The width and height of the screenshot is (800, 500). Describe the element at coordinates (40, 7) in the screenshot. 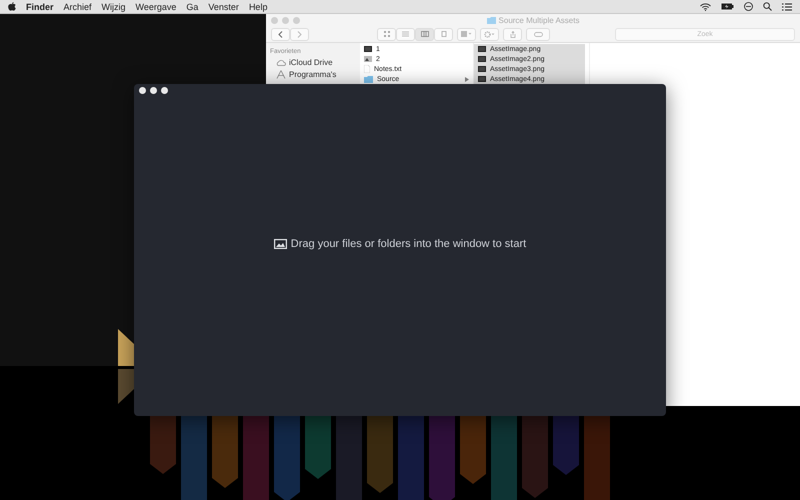

I see `menu-item: Finder` at that location.